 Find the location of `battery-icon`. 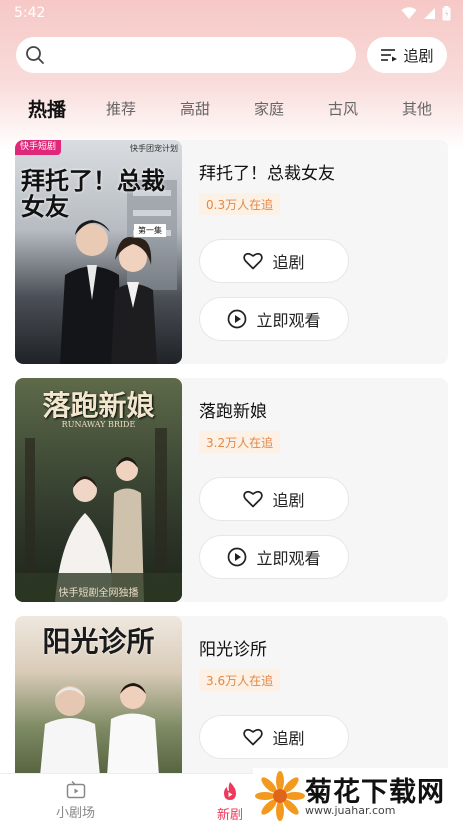

battery-icon is located at coordinates (446, 12).